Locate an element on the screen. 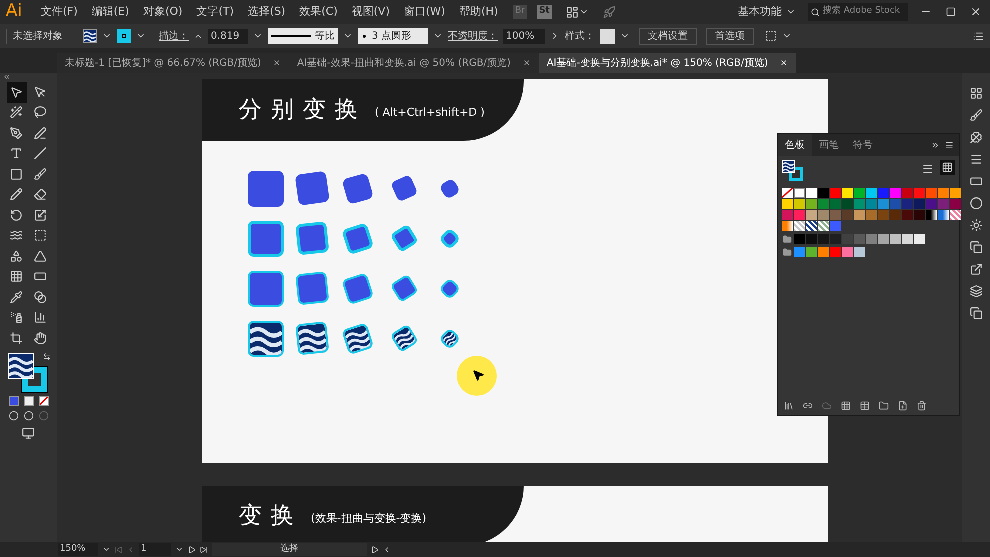 The image size is (990, 557). menu-item: 文件(F) is located at coordinates (59, 12).